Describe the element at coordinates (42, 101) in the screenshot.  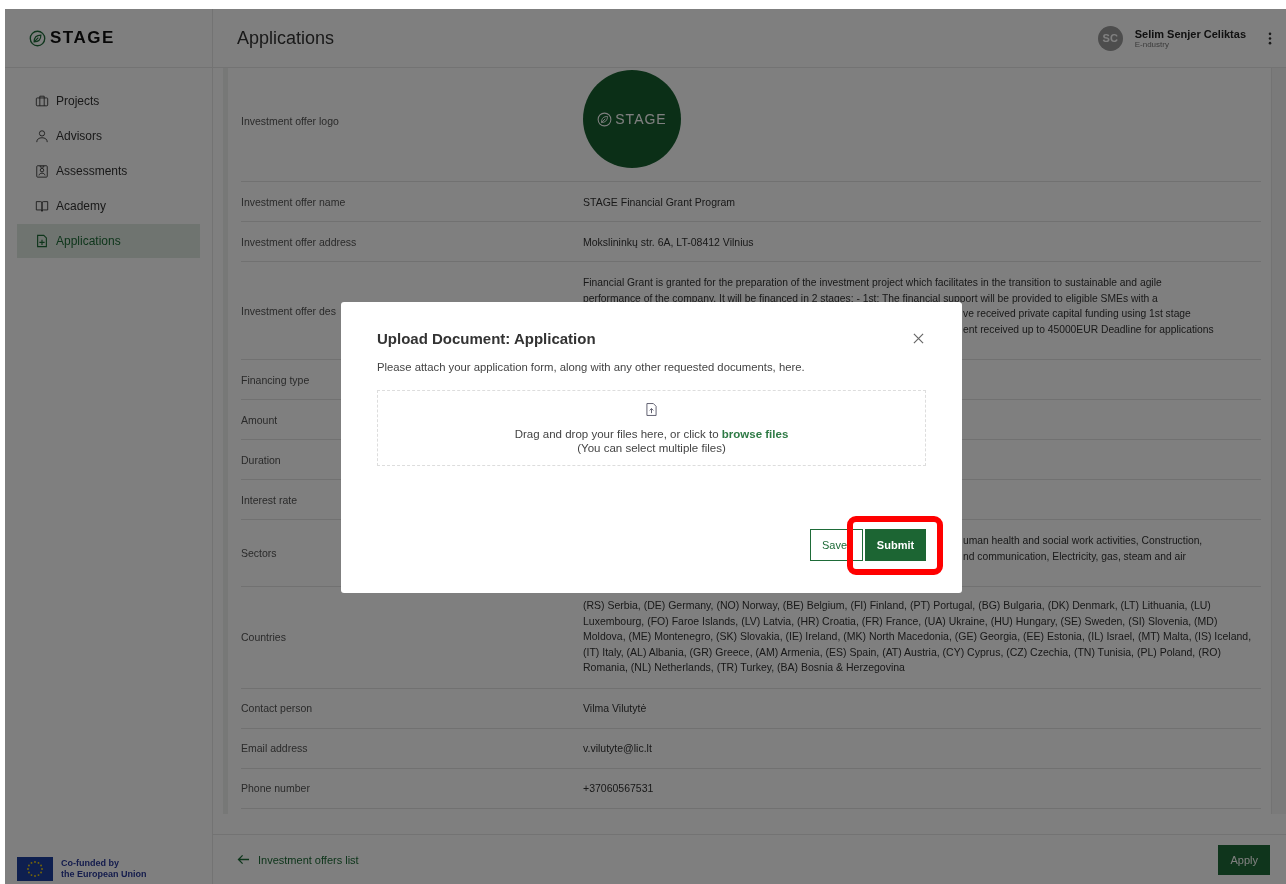
I see `briefcase-icon` at that location.